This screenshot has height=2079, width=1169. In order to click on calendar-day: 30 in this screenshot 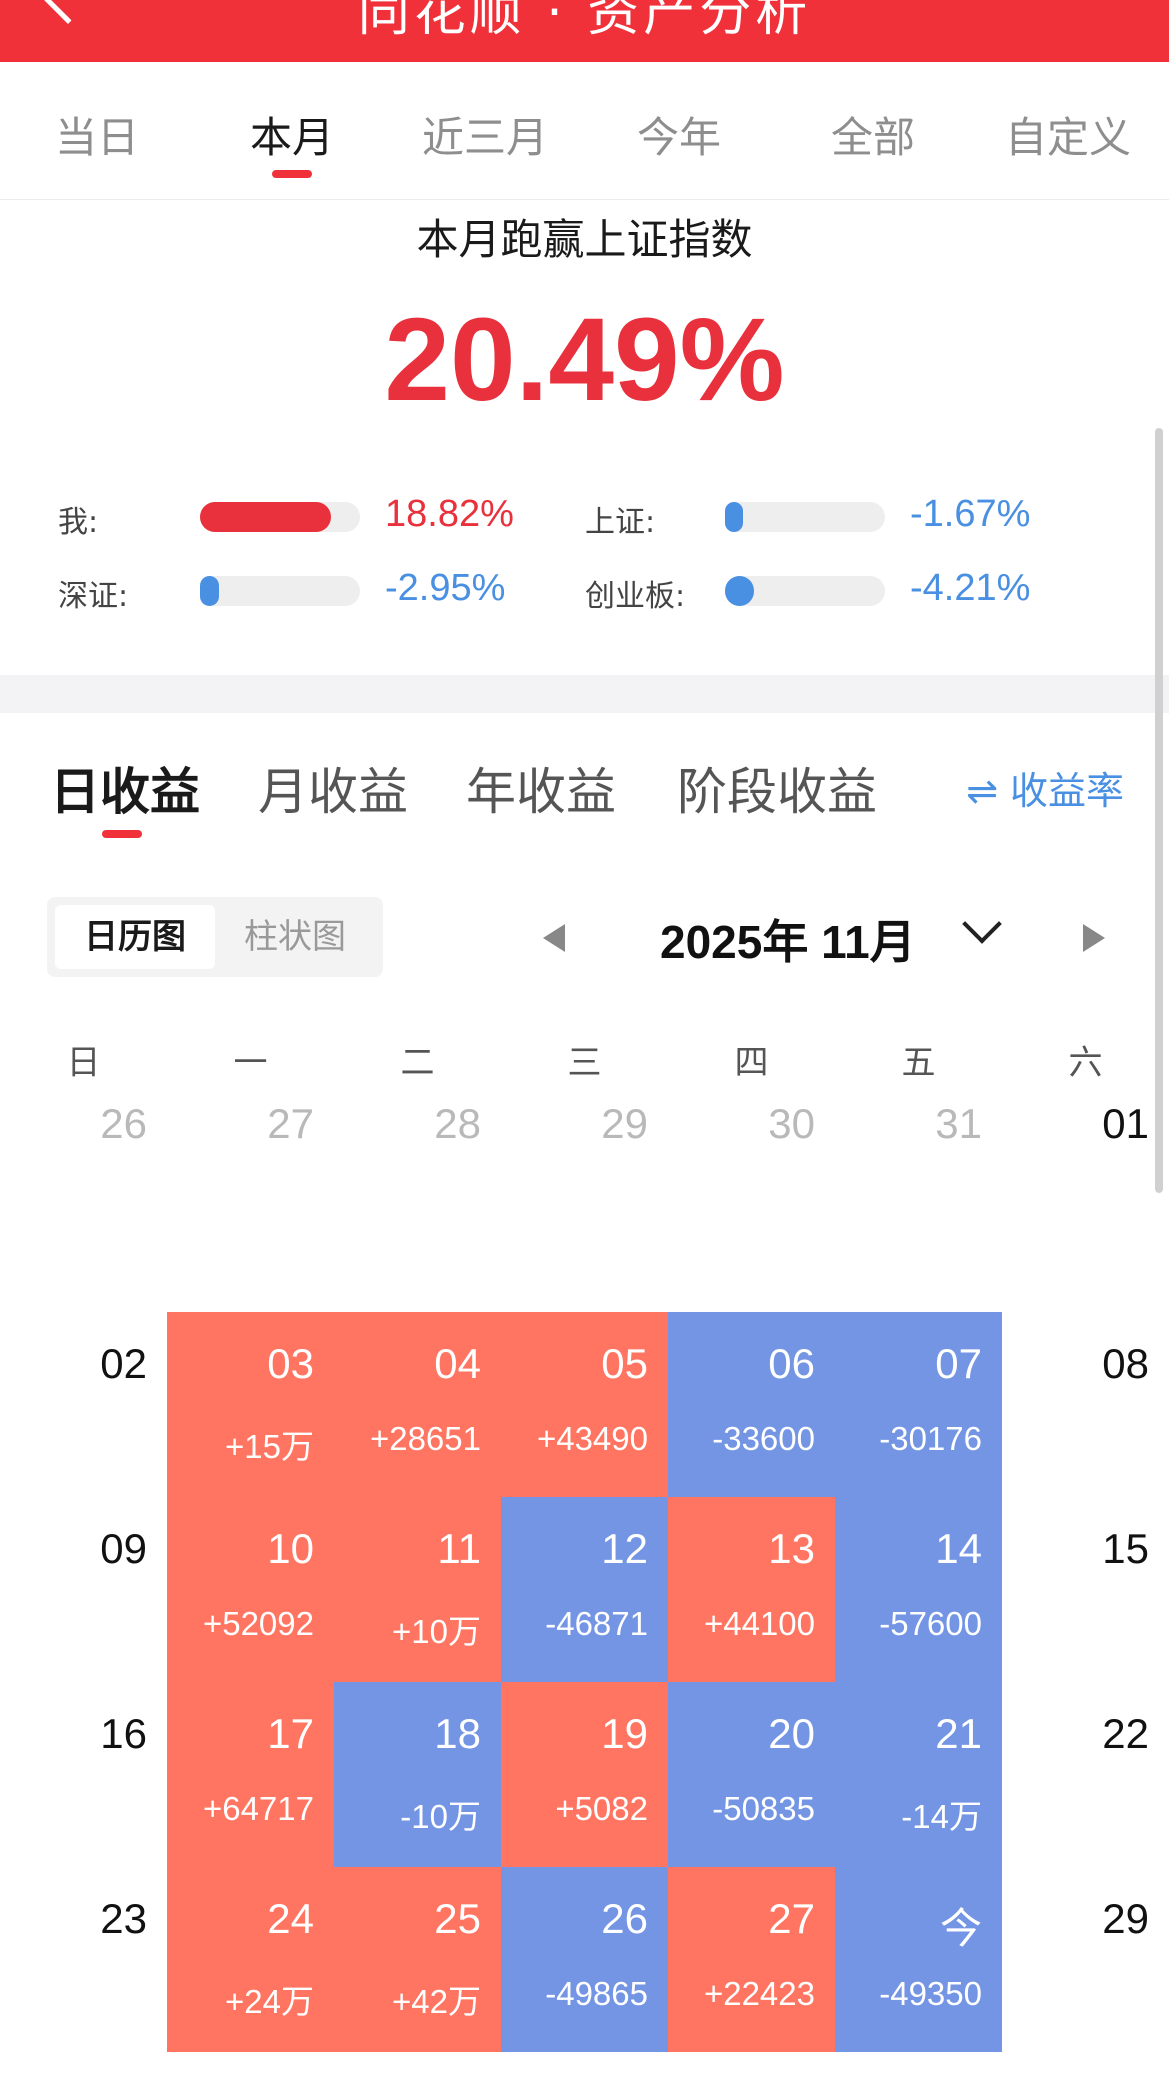, I will do `click(751, 1164)`.